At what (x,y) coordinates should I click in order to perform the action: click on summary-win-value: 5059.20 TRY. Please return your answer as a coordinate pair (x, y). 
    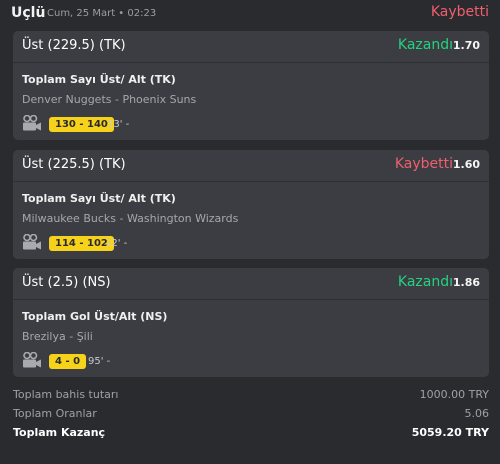
    Looking at the image, I should click on (450, 432).